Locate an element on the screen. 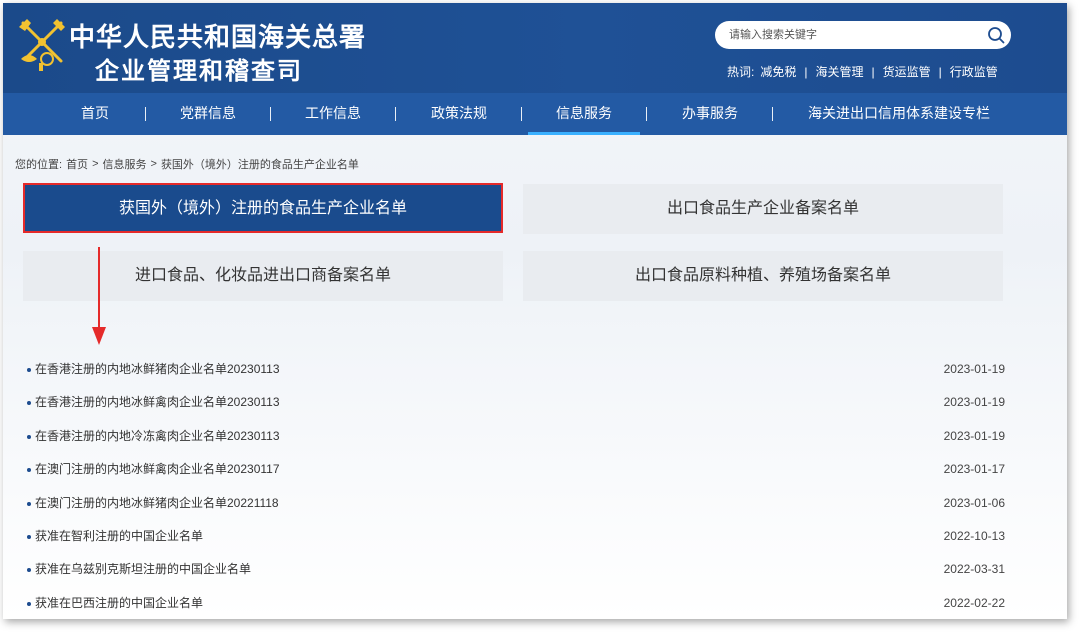 This screenshot has width=1080, height=632. list-item-date: 2023-01-17 is located at coordinates (974, 469).